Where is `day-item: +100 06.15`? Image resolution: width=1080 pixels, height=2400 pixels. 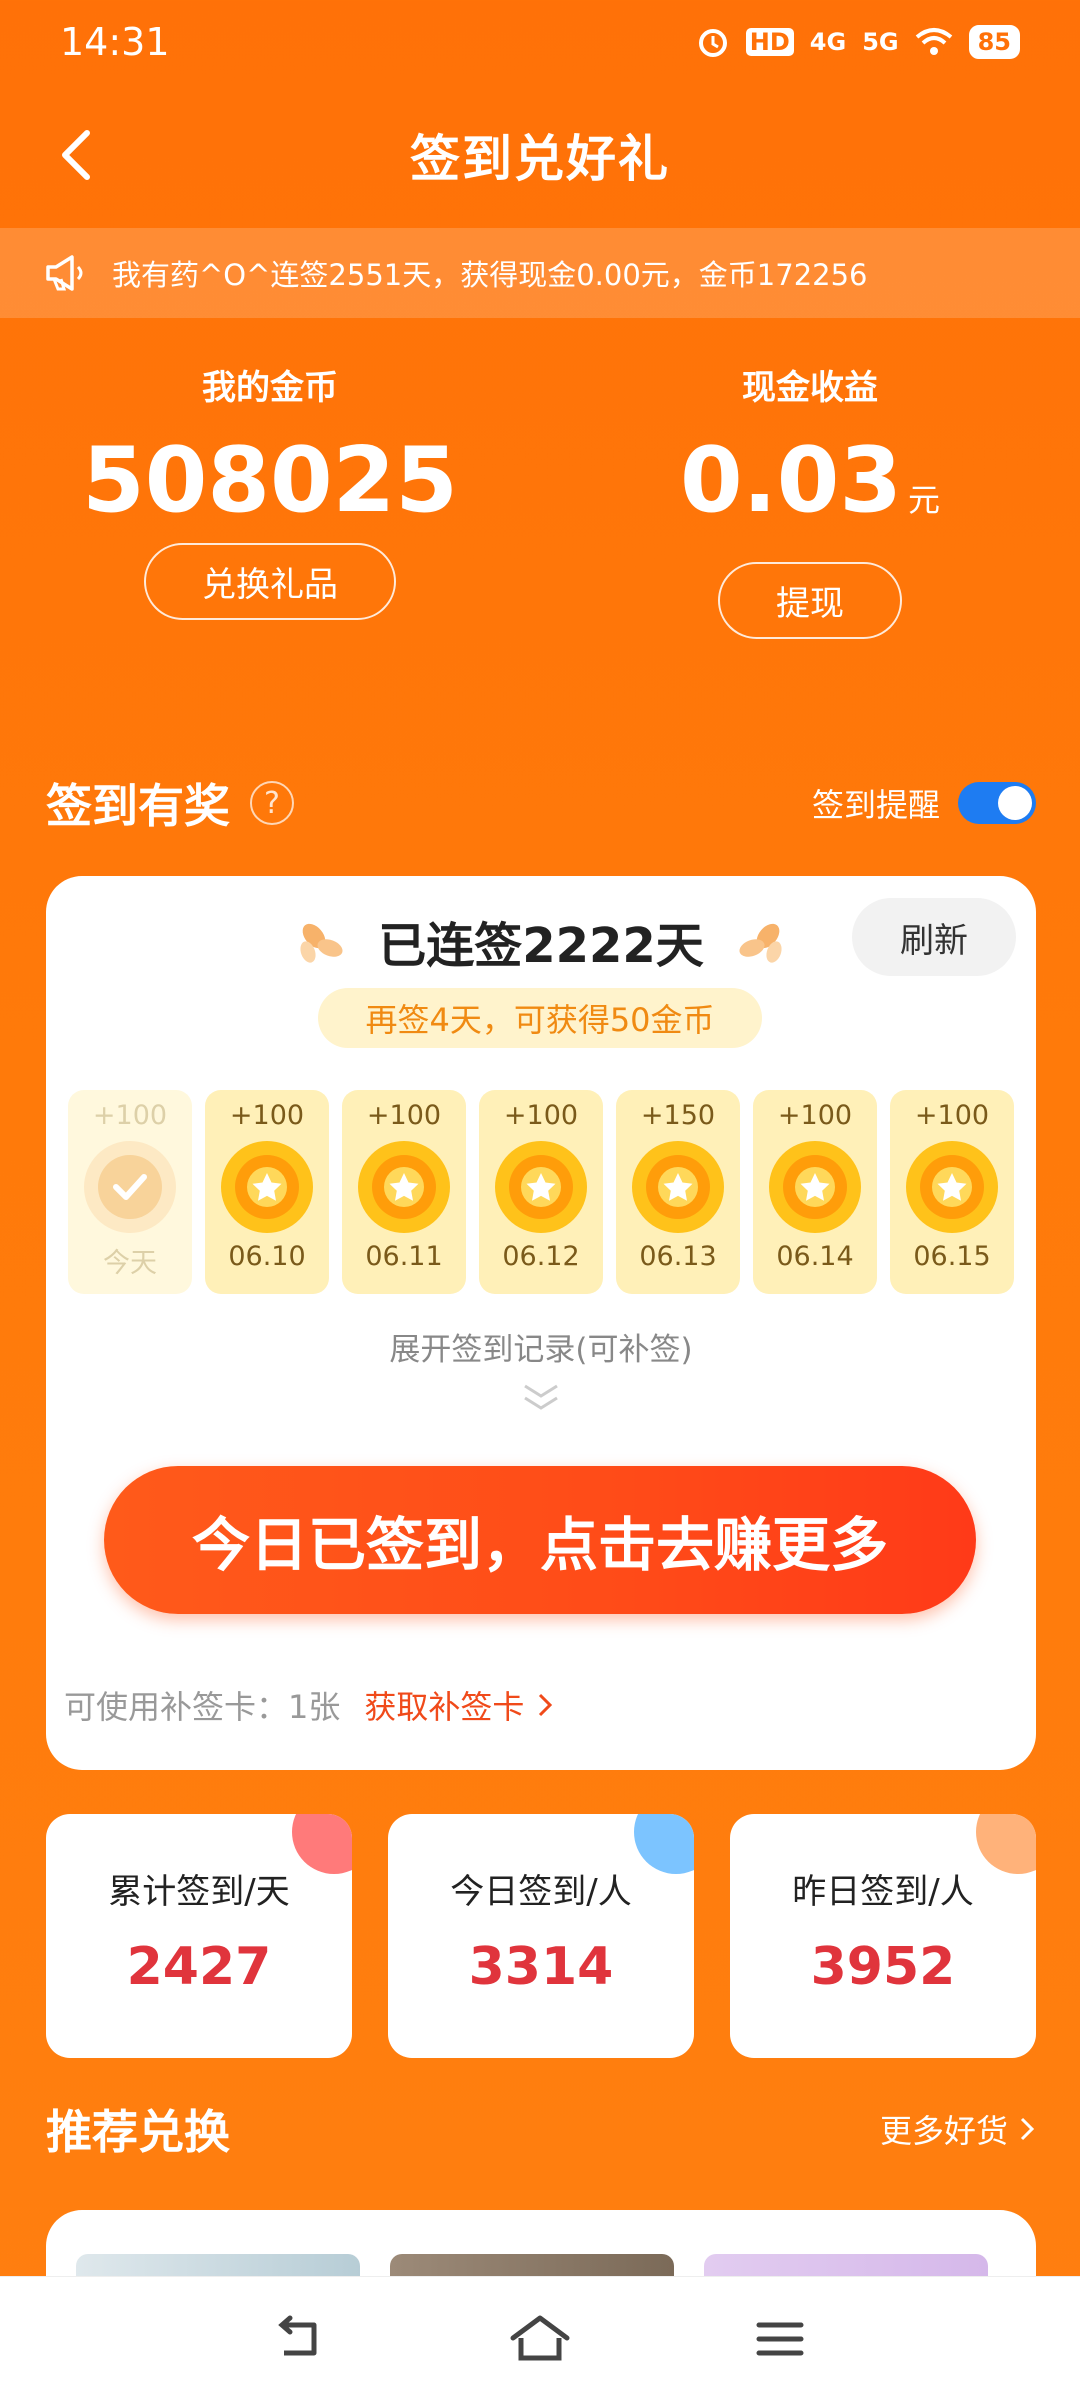
day-item: +100 06.15 is located at coordinates (952, 1192).